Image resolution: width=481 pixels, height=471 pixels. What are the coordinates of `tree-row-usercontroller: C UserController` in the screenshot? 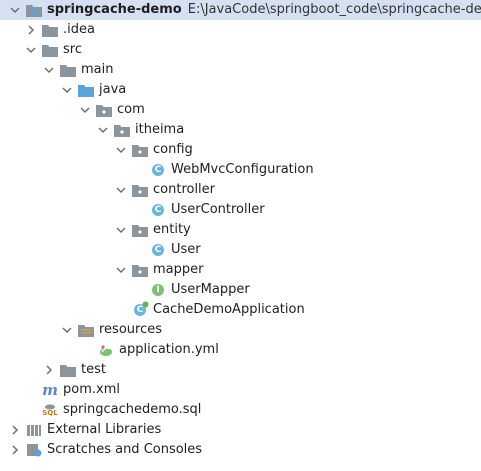 It's located at (240, 210).